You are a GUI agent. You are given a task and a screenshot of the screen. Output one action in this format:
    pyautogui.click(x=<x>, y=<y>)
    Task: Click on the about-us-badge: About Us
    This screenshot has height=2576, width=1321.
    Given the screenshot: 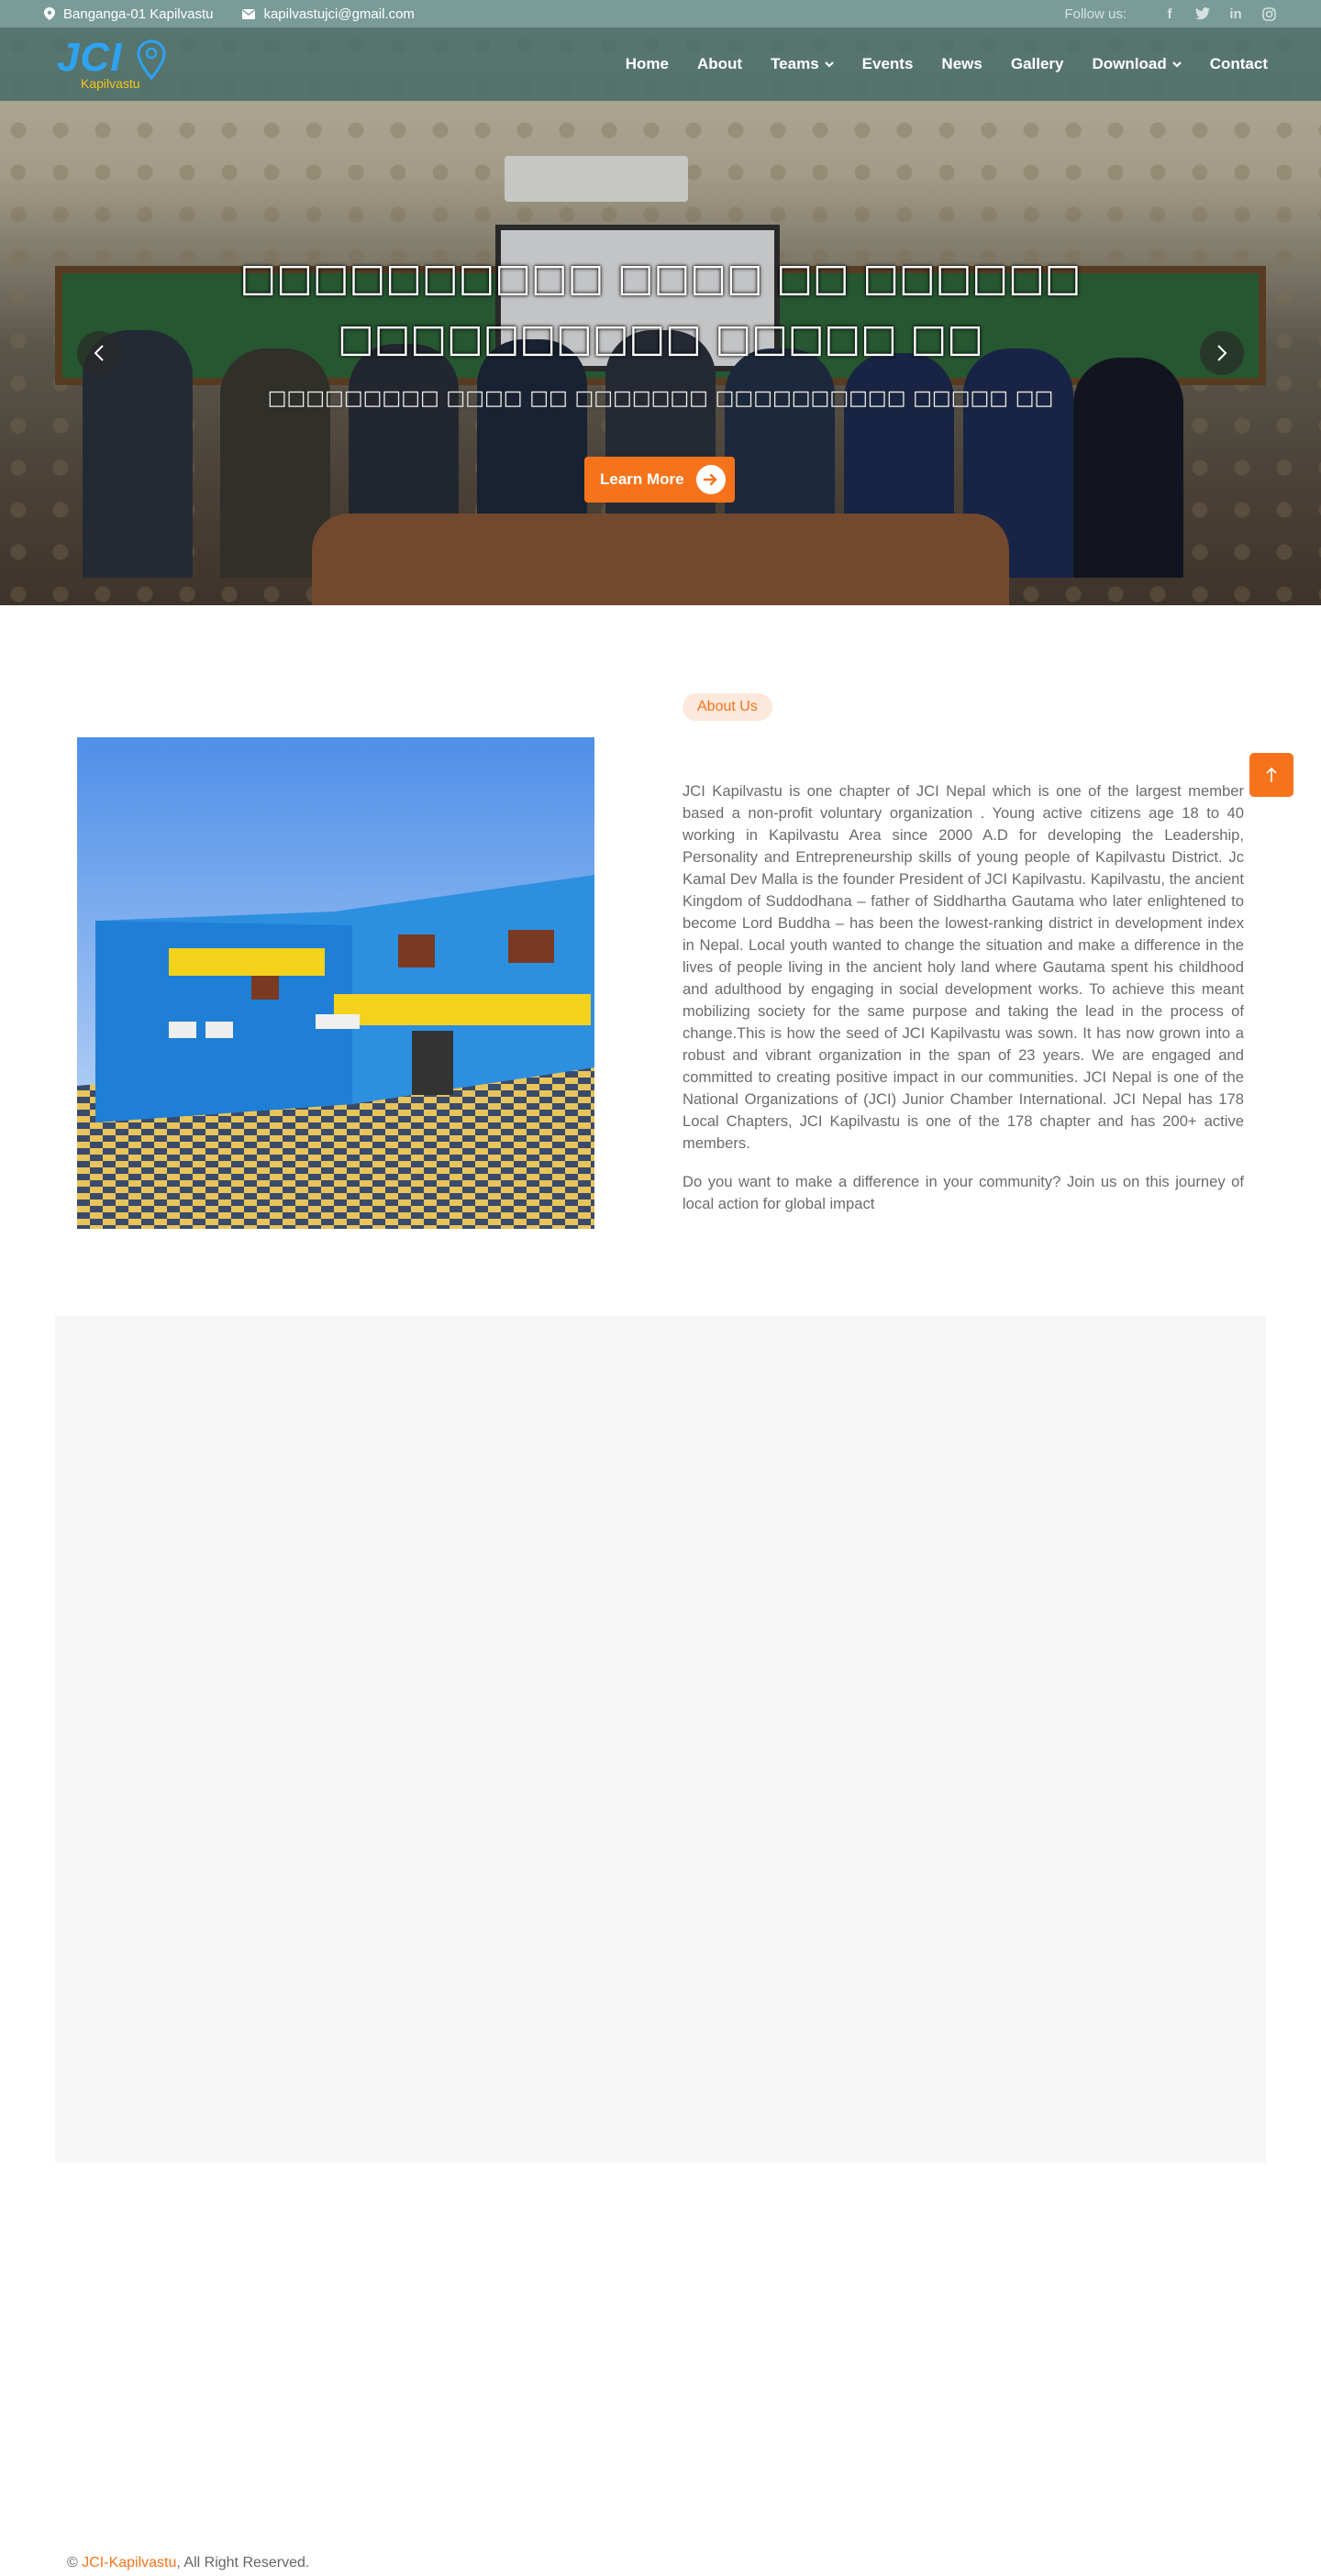 What is the action you would take?
    pyautogui.click(x=727, y=707)
    